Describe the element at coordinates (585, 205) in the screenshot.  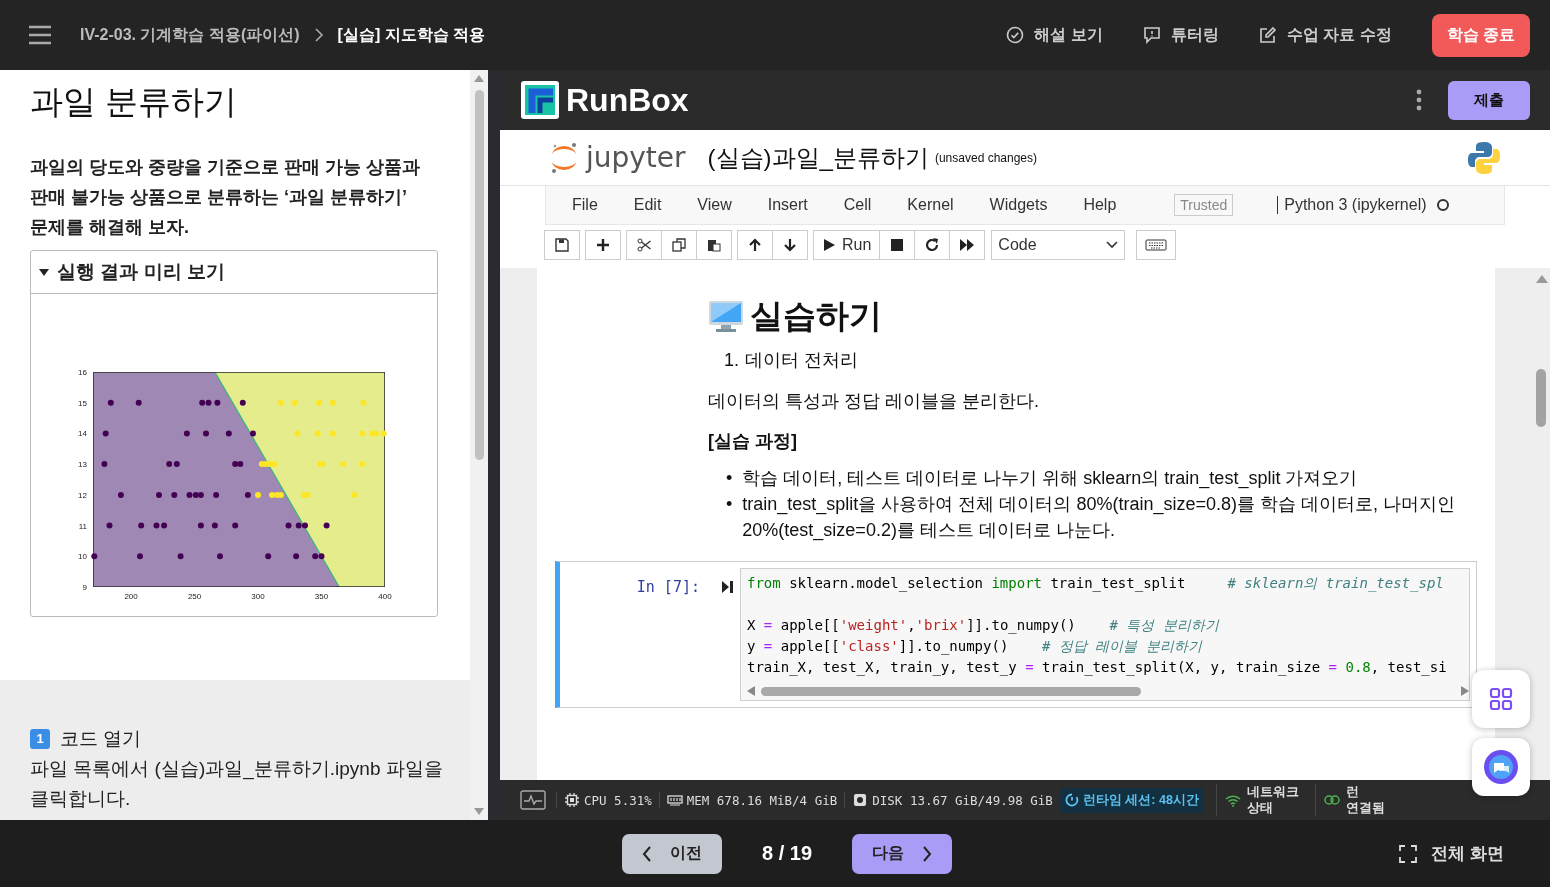
I see `menu-item: File` at that location.